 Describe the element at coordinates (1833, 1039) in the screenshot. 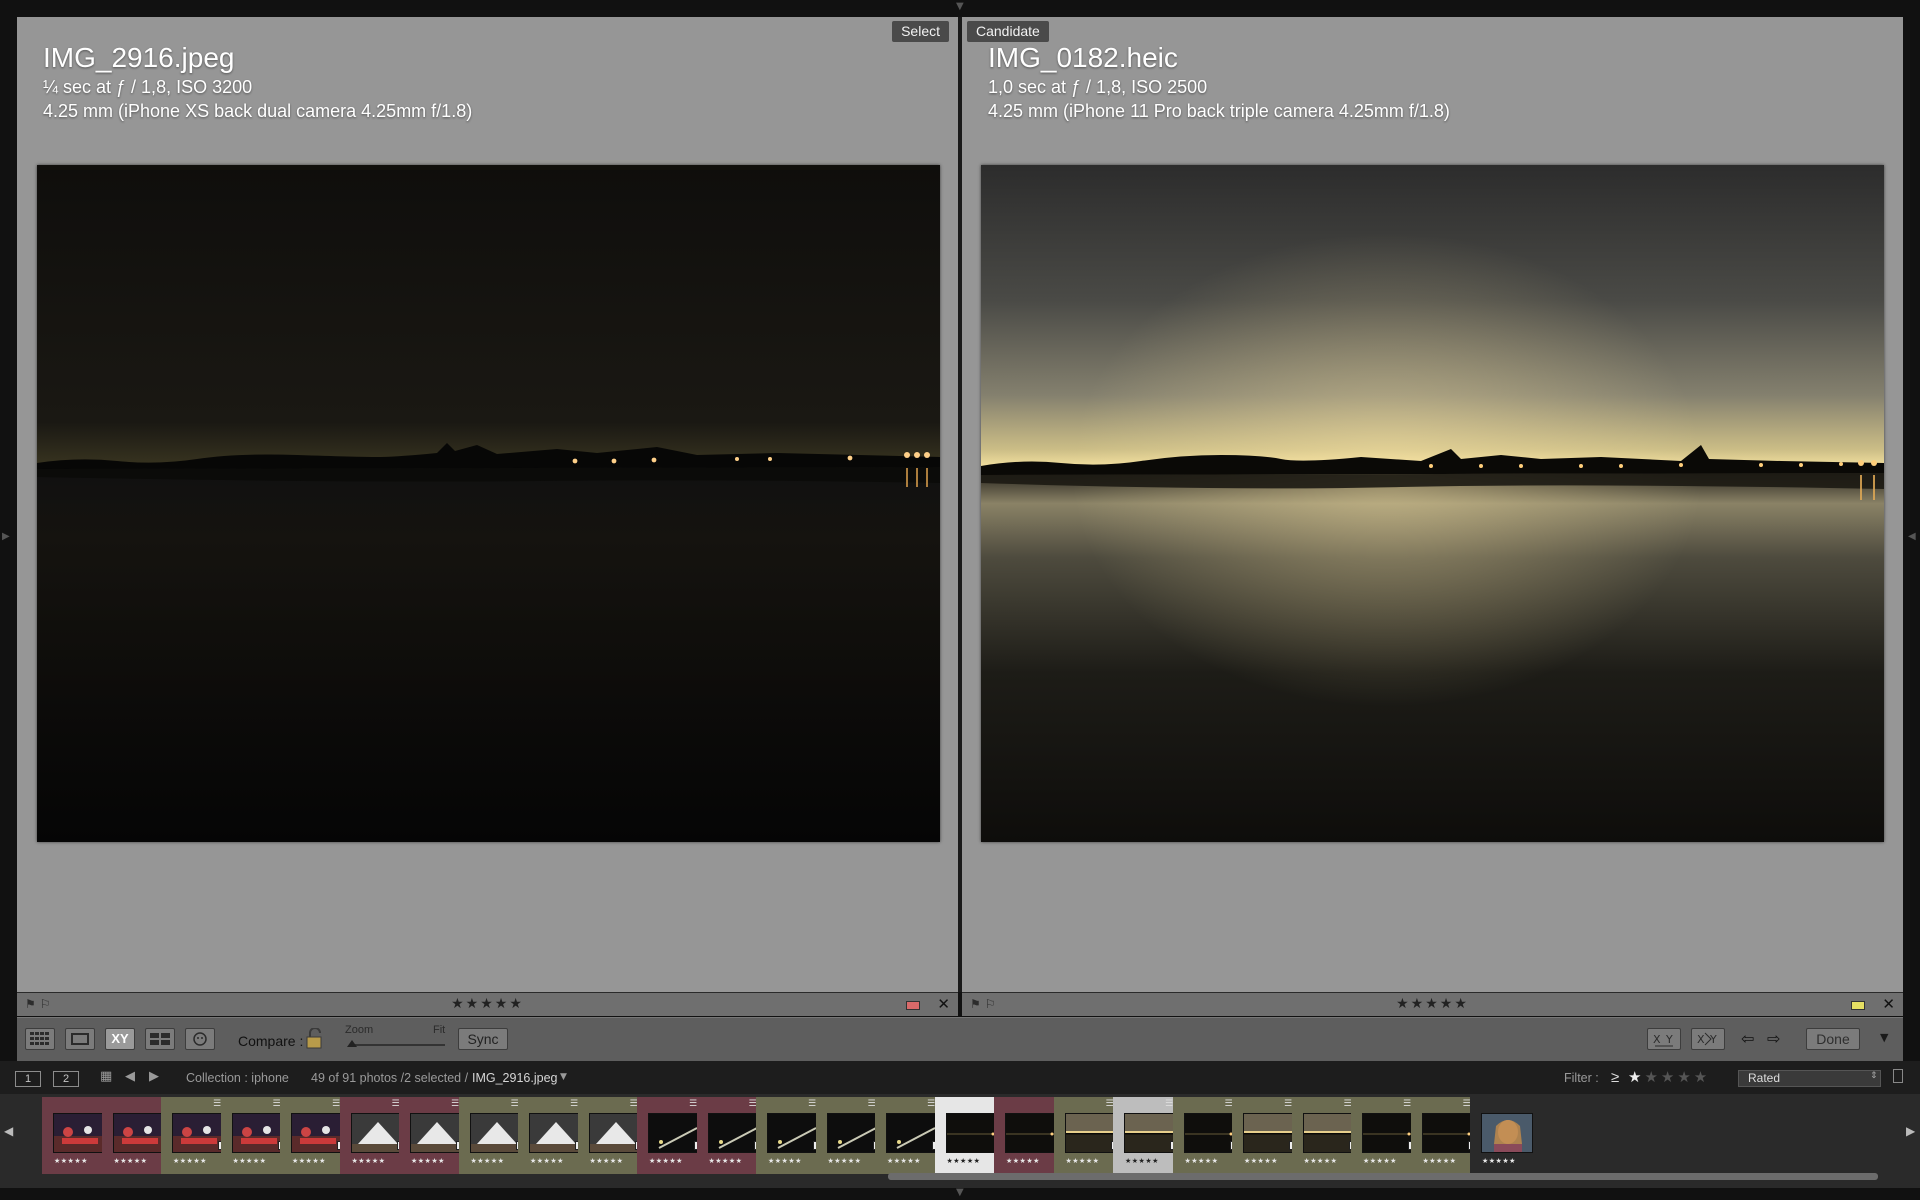

I see `done-button: Done` at that location.